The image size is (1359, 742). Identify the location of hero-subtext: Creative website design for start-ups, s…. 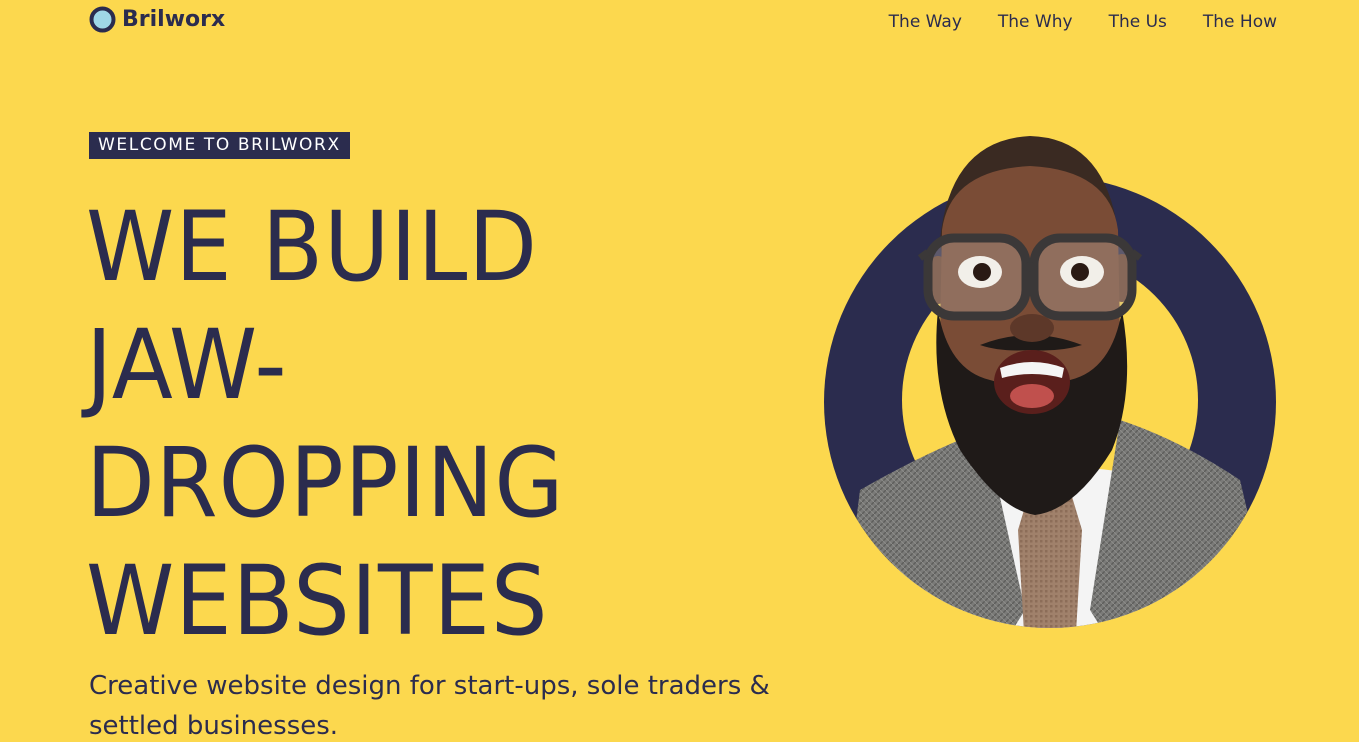
(429, 706).